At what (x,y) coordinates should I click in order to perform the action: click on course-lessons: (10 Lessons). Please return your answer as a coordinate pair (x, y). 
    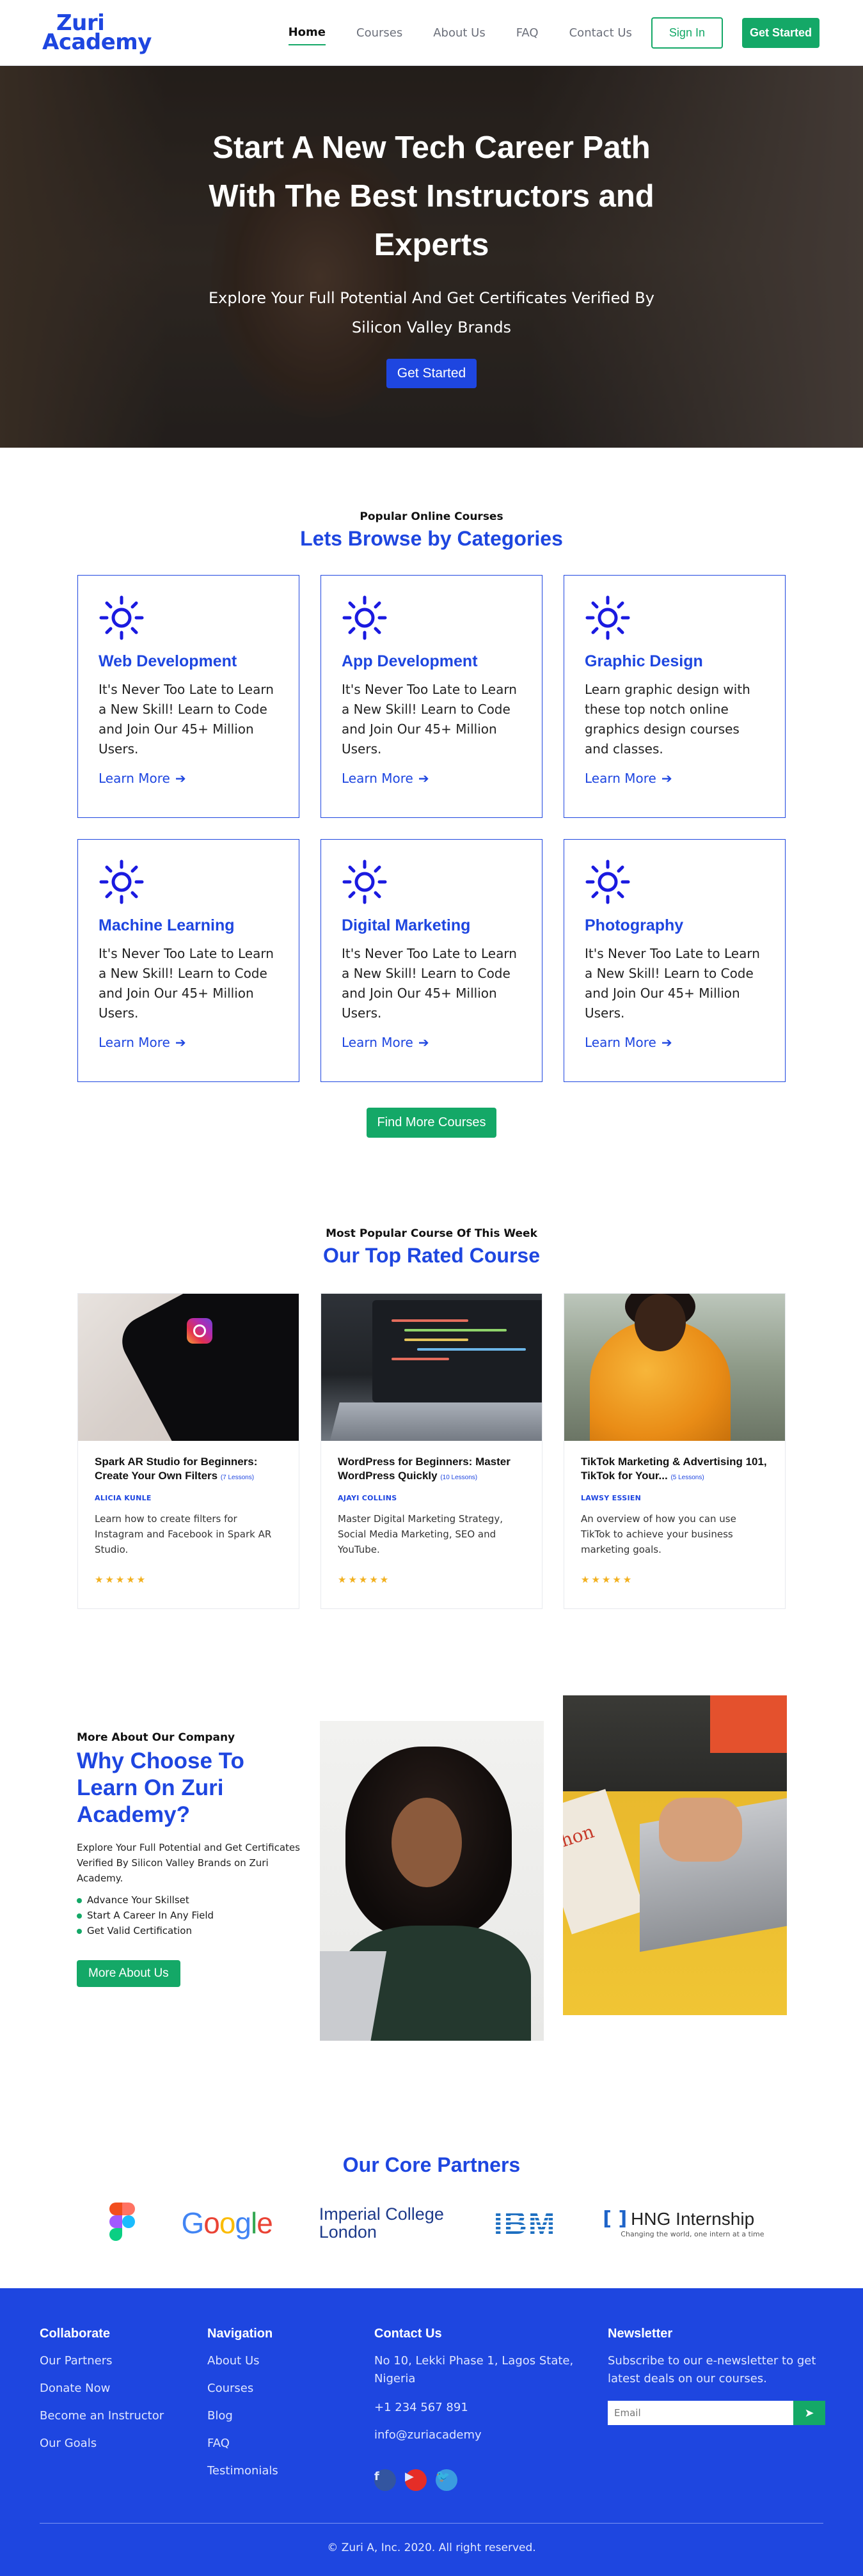
    Looking at the image, I should click on (459, 1477).